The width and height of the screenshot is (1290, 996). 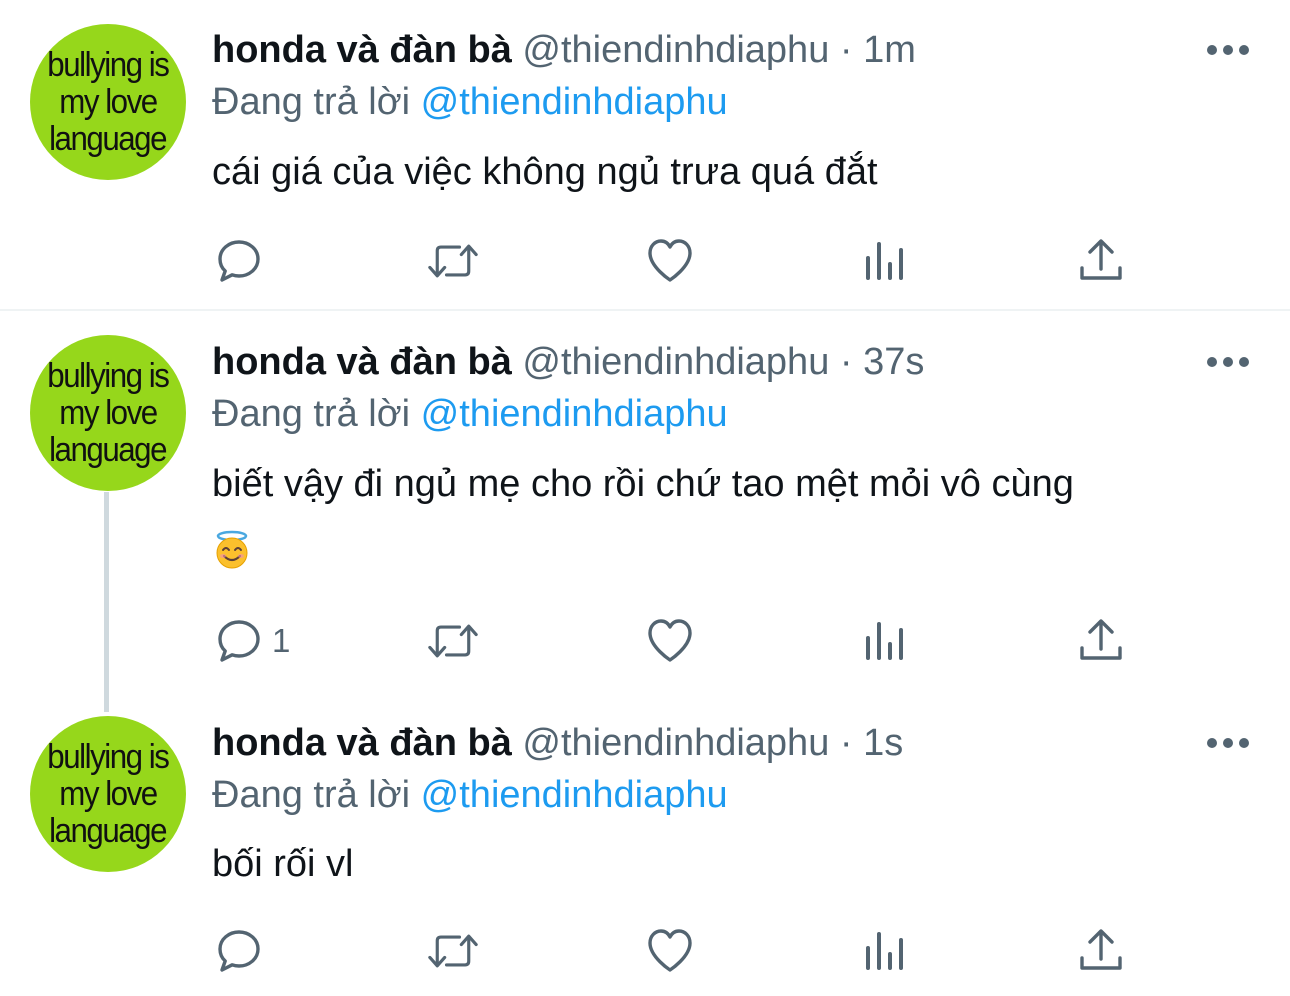 I want to click on tweet-header: honda và đàn bà @thiendinhdiaphu · 37s, so click(x=568, y=362).